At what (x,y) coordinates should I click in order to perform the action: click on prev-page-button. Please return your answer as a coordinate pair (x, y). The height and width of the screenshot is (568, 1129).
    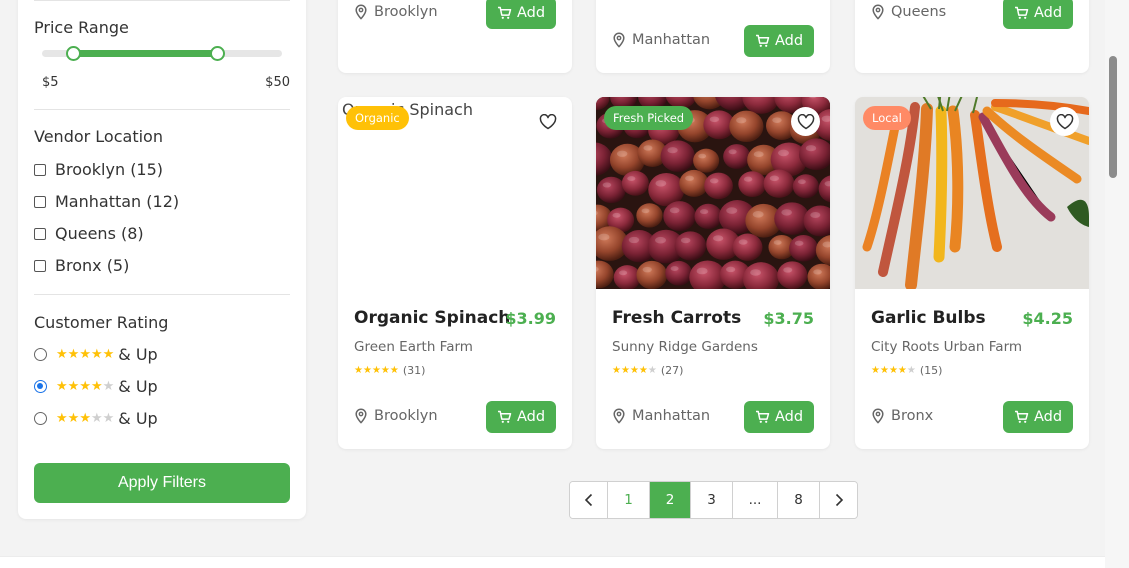
    Looking at the image, I should click on (589, 500).